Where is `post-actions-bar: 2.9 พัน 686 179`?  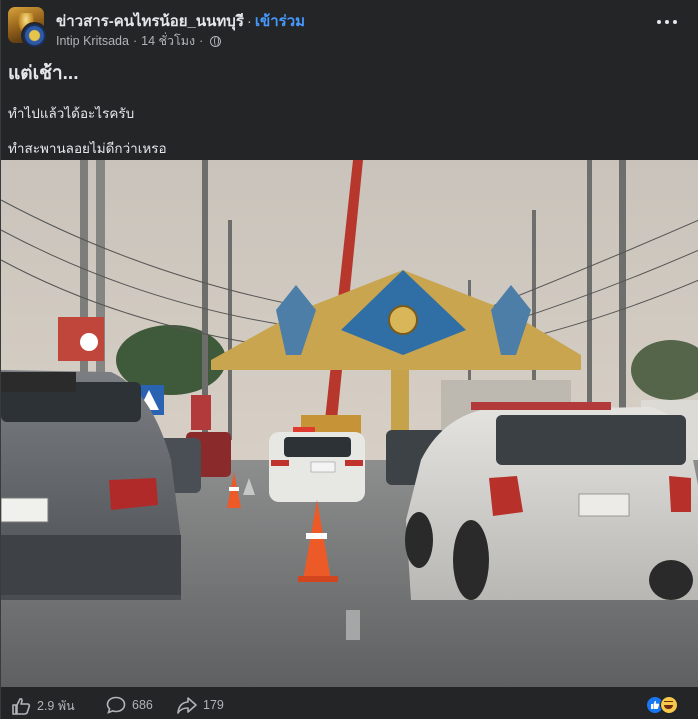
post-actions-bar: 2.9 พัน 686 179 is located at coordinates (349, 704).